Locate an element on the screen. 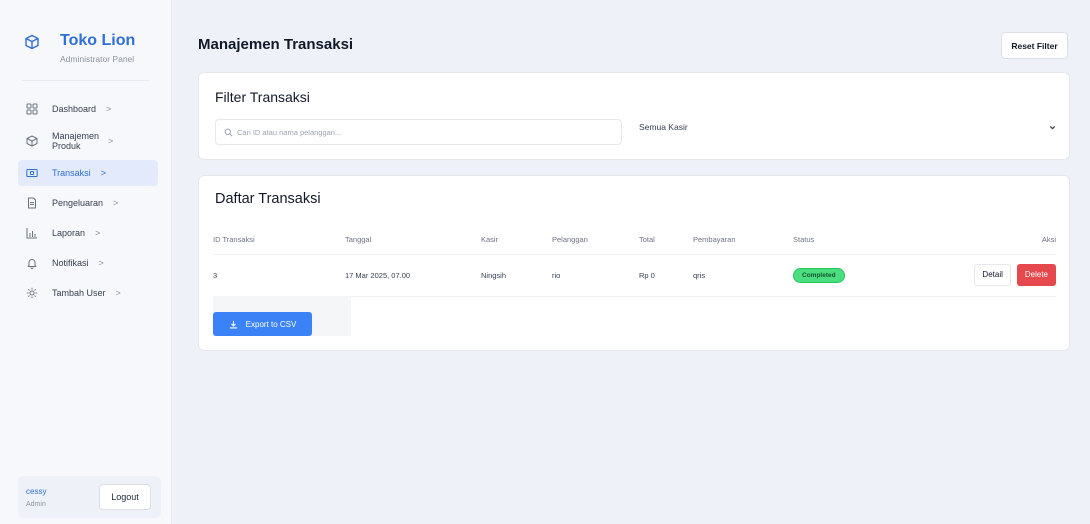  detail-button: Detail is located at coordinates (992, 275).